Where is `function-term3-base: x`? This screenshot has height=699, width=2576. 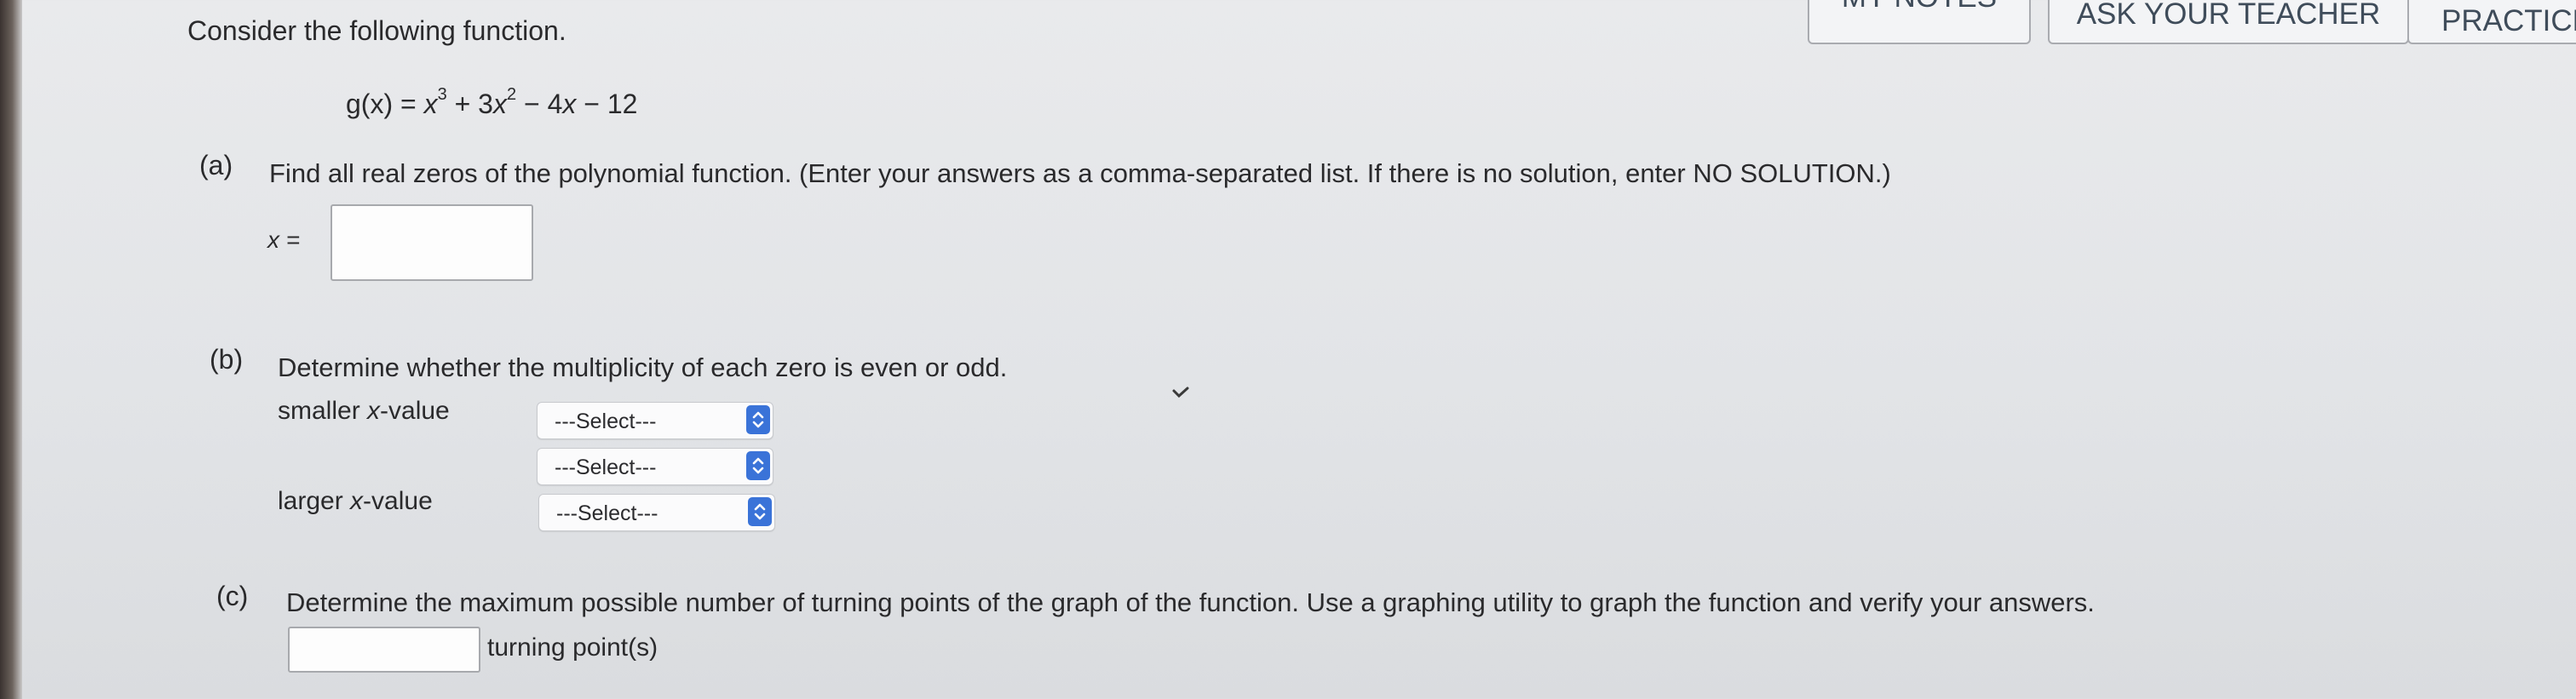 function-term3-base: x is located at coordinates (569, 104).